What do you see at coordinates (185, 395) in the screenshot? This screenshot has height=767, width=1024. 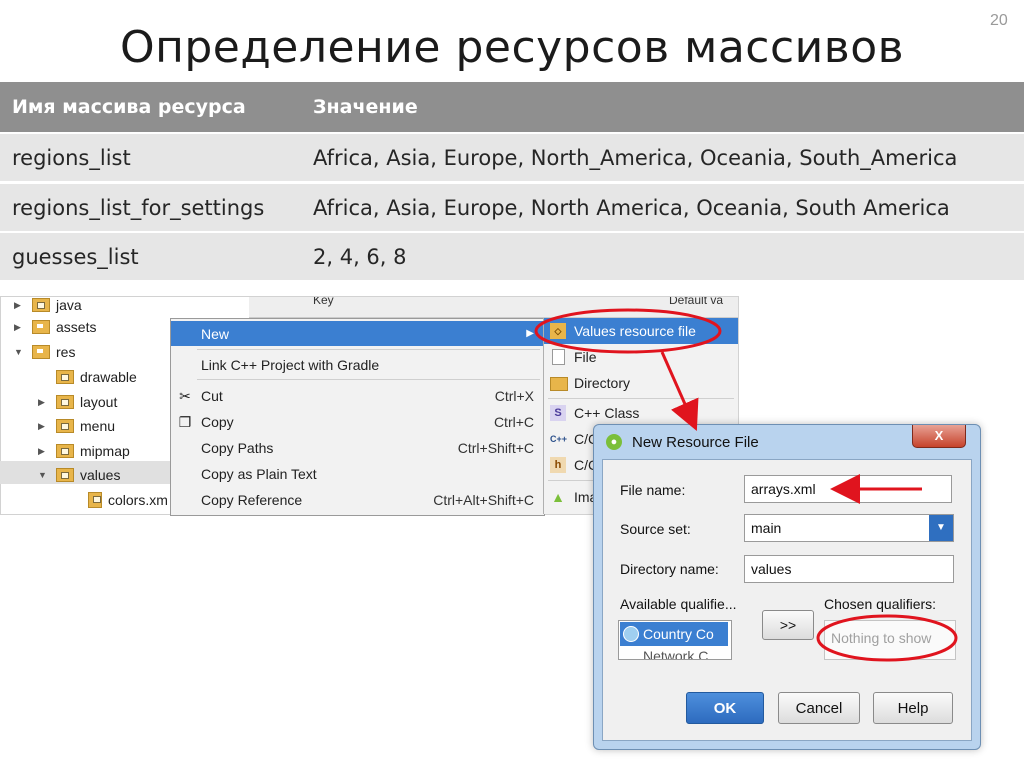 I see `scissors-icon: ✂` at bounding box center [185, 395].